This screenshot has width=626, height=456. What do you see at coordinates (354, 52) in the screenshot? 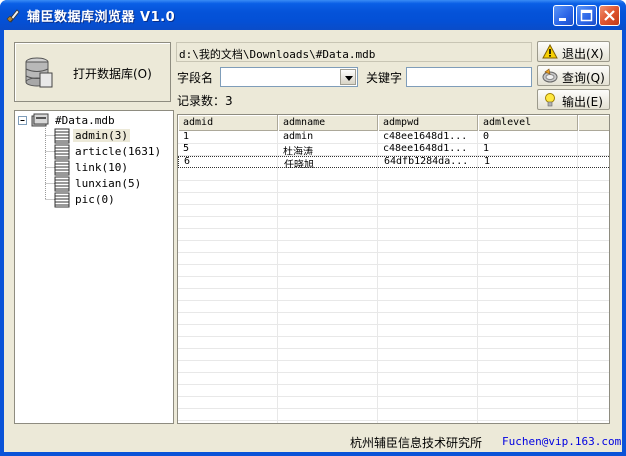
I see `db-path-display: d:\我的文档\Downloads\#Data.mdb` at bounding box center [354, 52].